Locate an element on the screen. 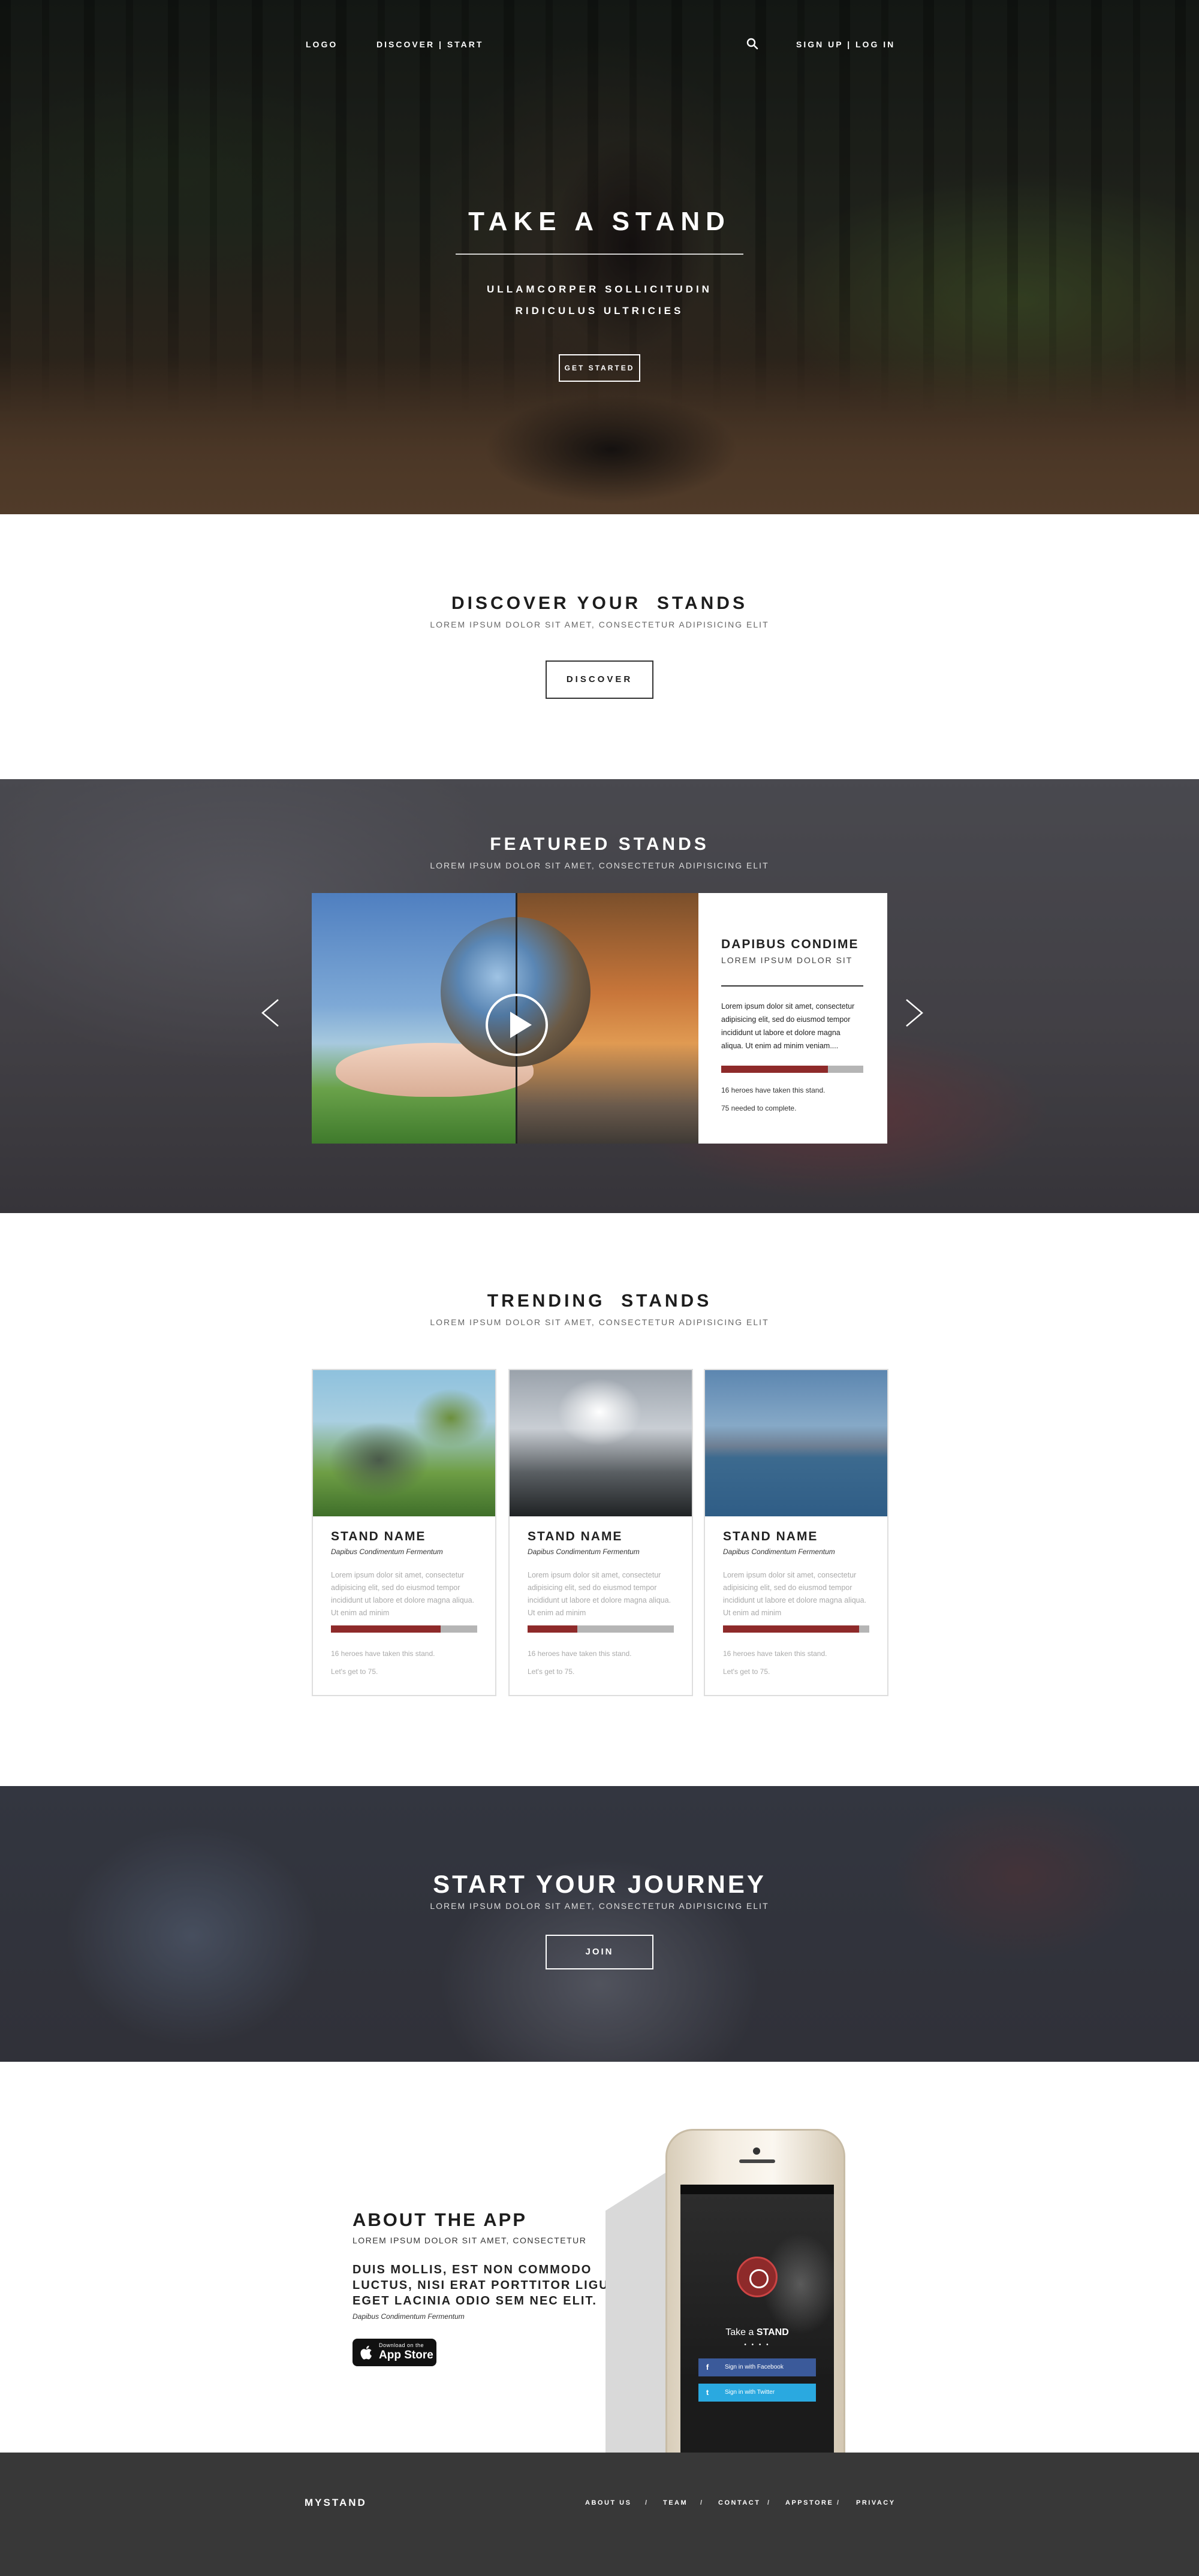  carousel-prev-icon is located at coordinates (270, 1013).